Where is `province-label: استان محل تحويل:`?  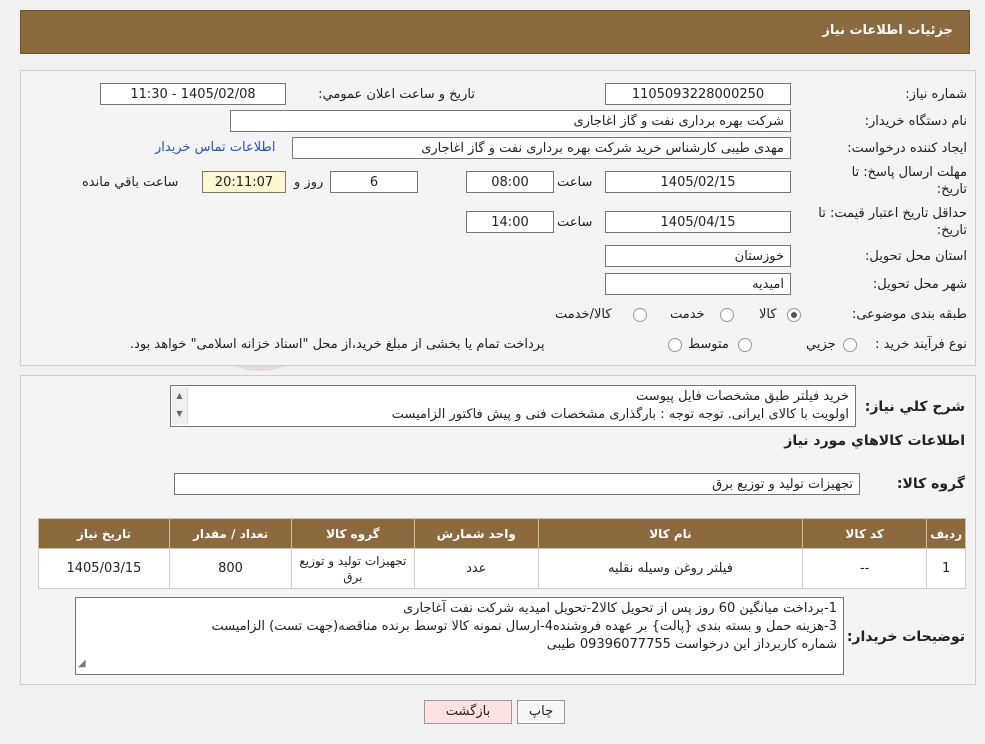 province-label: استان محل تحويل: is located at coordinates (916, 256).